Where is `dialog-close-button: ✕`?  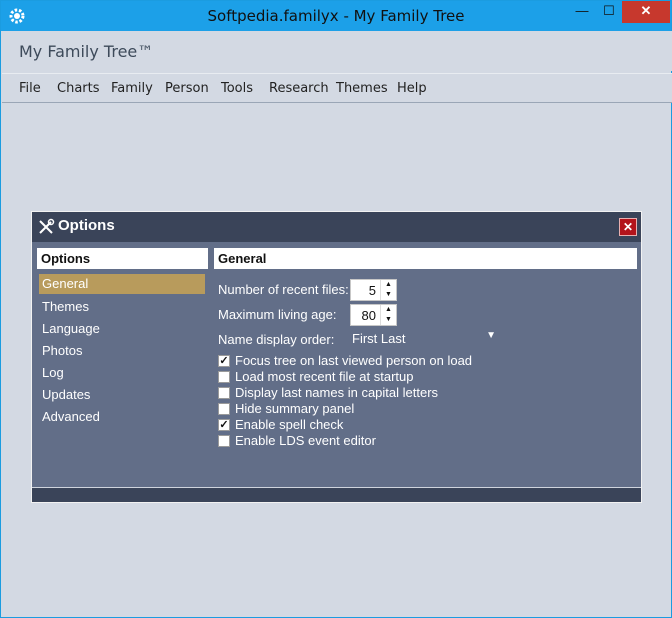 dialog-close-button: ✕ is located at coordinates (628, 227).